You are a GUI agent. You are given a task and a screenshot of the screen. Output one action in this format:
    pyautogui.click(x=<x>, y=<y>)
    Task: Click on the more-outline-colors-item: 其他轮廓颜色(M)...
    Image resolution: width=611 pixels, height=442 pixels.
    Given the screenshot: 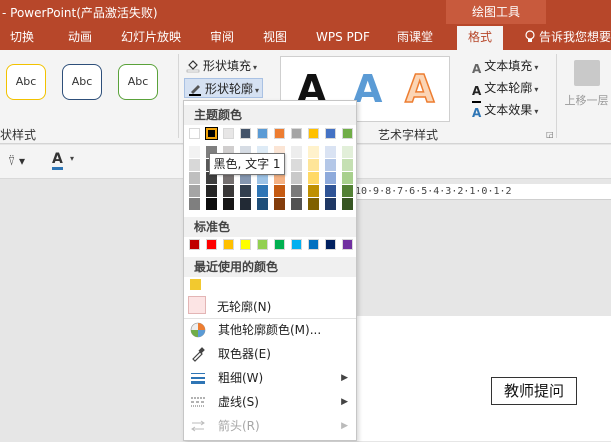 What is the action you would take?
    pyautogui.click(x=270, y=330)
    